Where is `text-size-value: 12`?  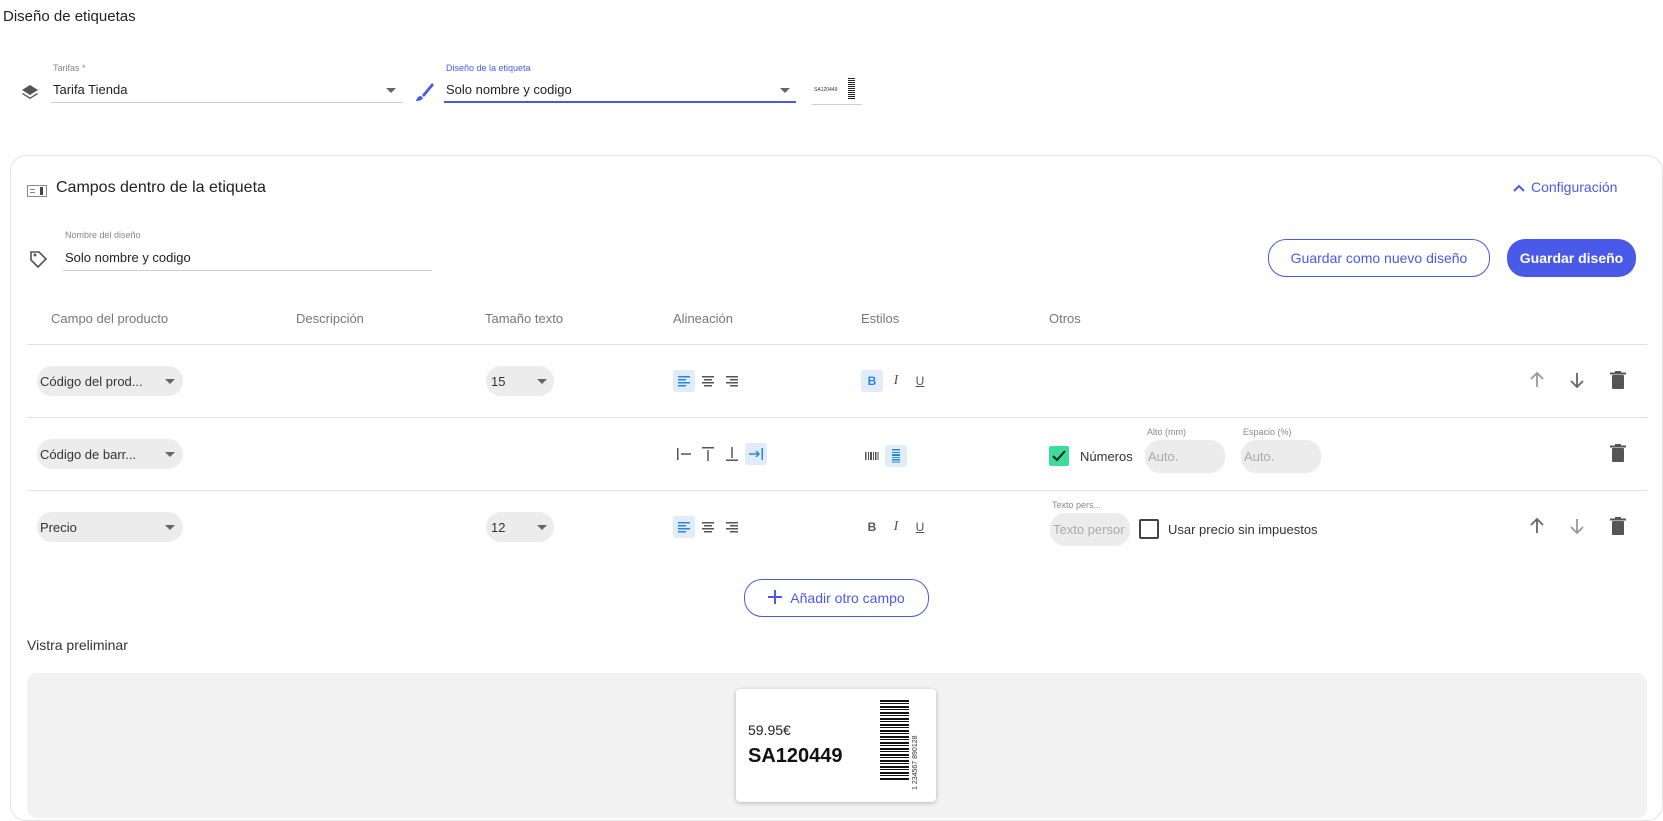
text-size-value: 12 is located at coordinates (498, 527).